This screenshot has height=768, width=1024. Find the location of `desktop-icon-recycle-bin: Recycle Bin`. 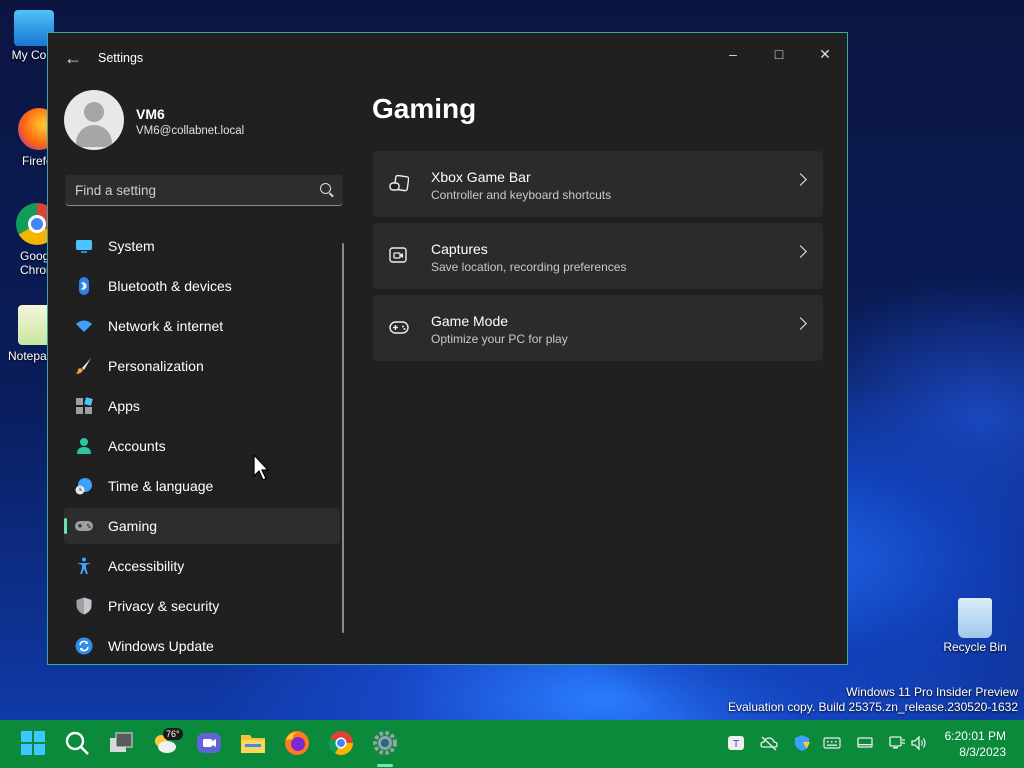

desktop-icon-recycle-bin: Recycle Bin is located at coordinates (975, 626).